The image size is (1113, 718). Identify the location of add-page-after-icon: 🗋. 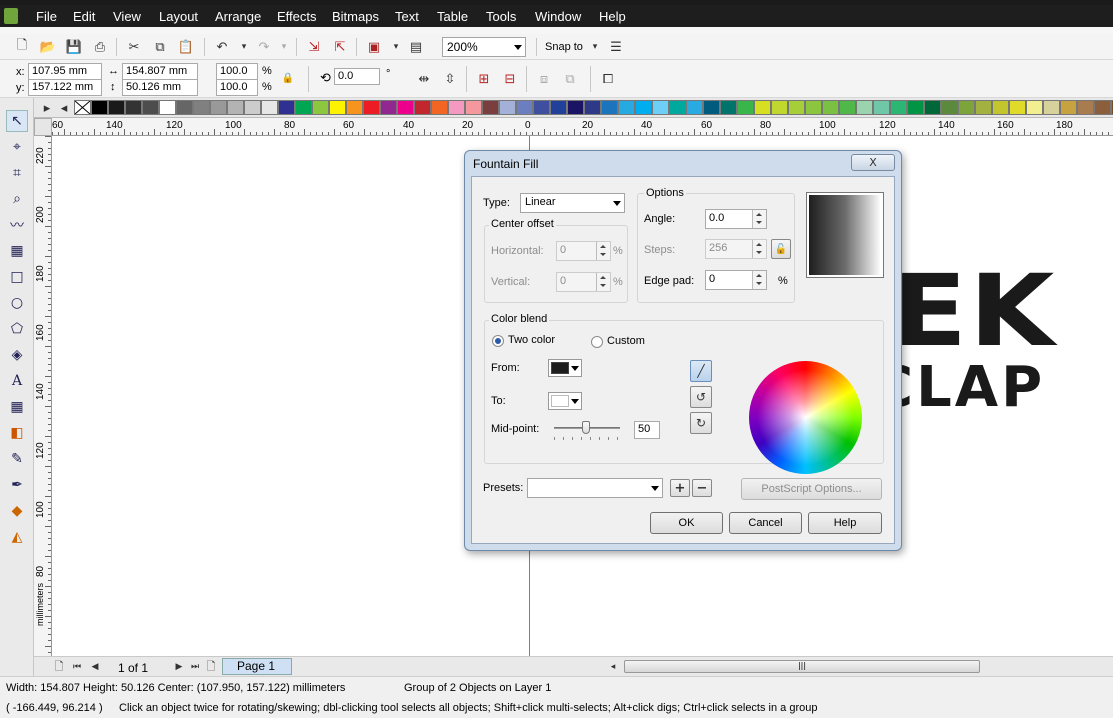
(211, 667).